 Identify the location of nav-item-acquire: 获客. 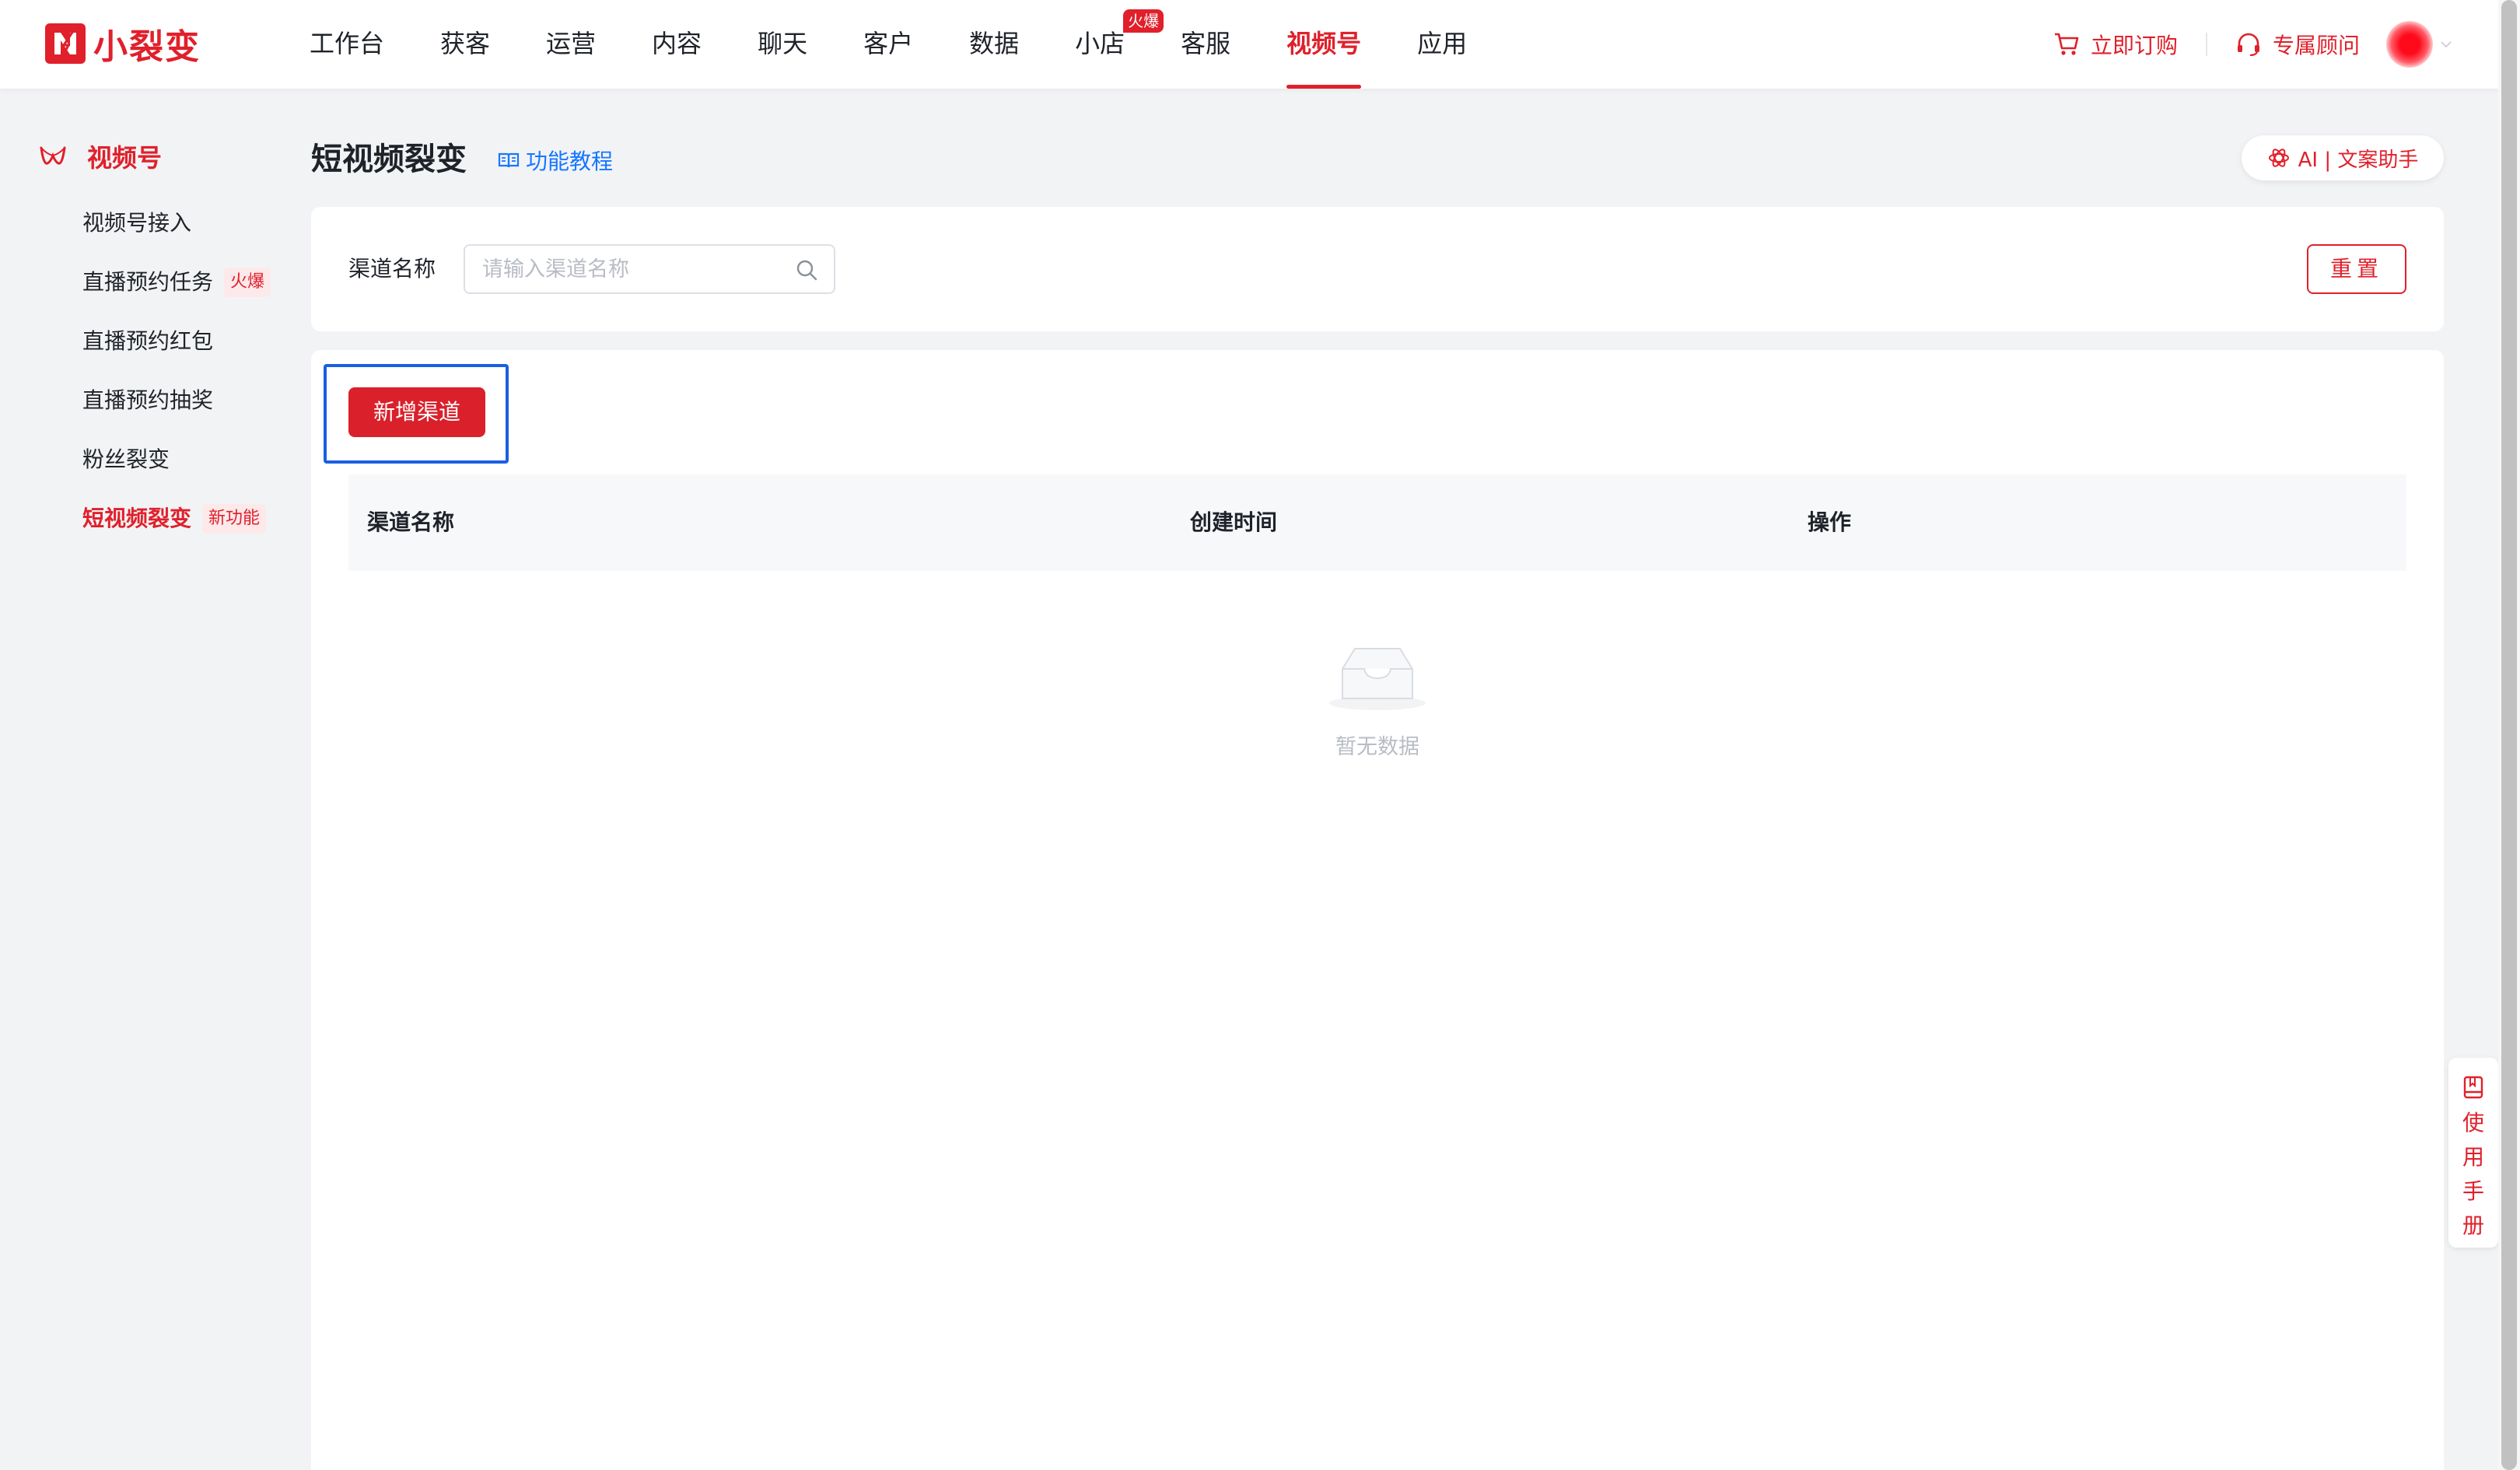
(465, 44).